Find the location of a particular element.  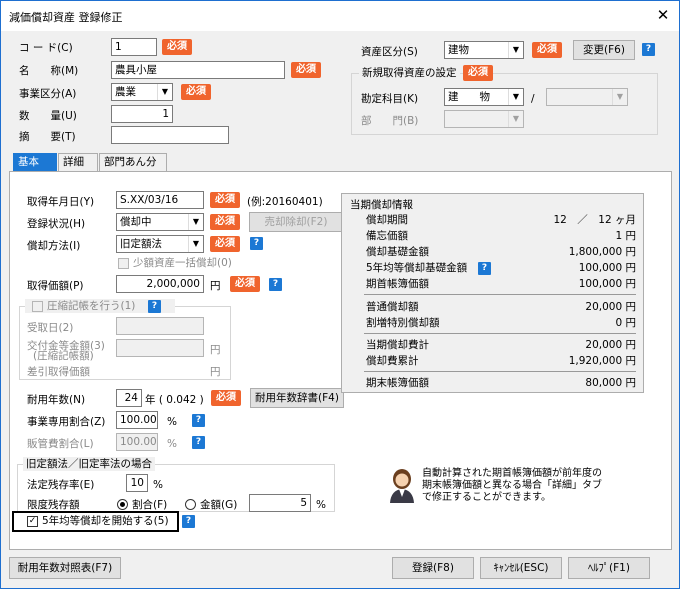

info-row-label: 期首帳簿価額 is located at coordinates (397, 284).